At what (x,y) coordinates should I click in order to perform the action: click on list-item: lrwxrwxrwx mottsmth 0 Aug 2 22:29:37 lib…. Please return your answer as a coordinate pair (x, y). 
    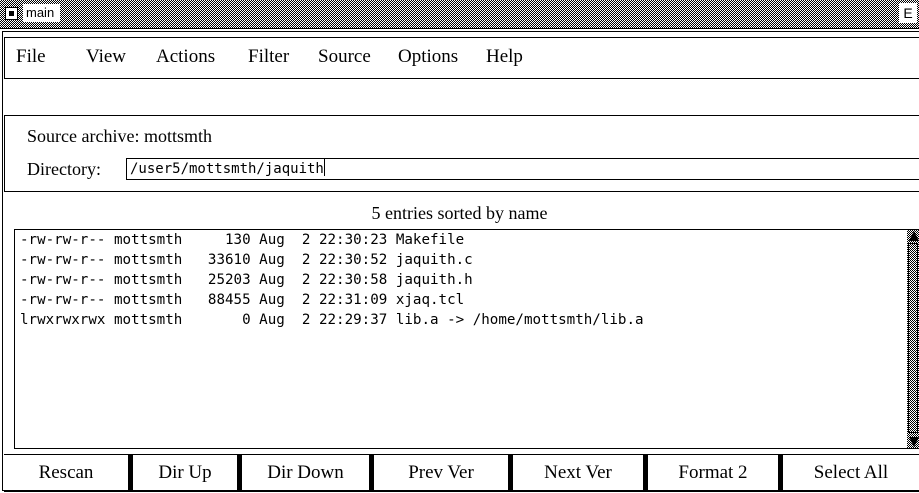
    Looking at the image, I should click on (332, 320).